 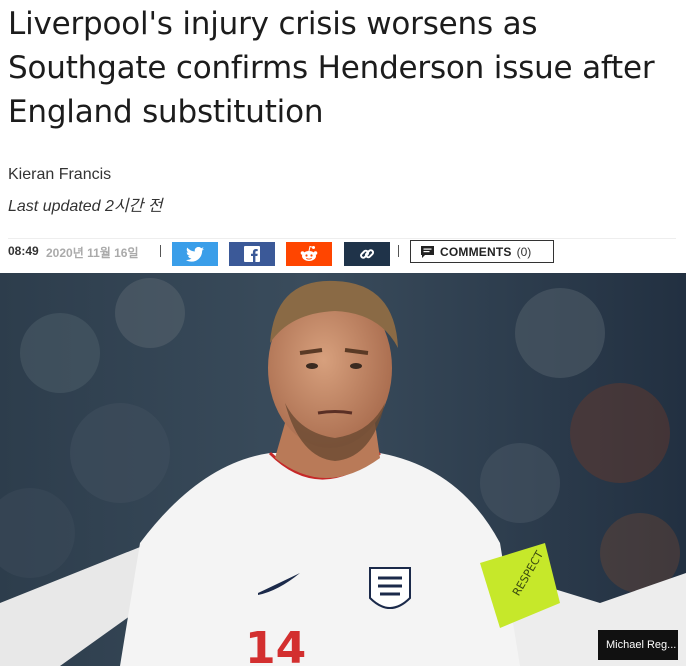 I want to click on twitter-share-button, so click(x=195, y=254).